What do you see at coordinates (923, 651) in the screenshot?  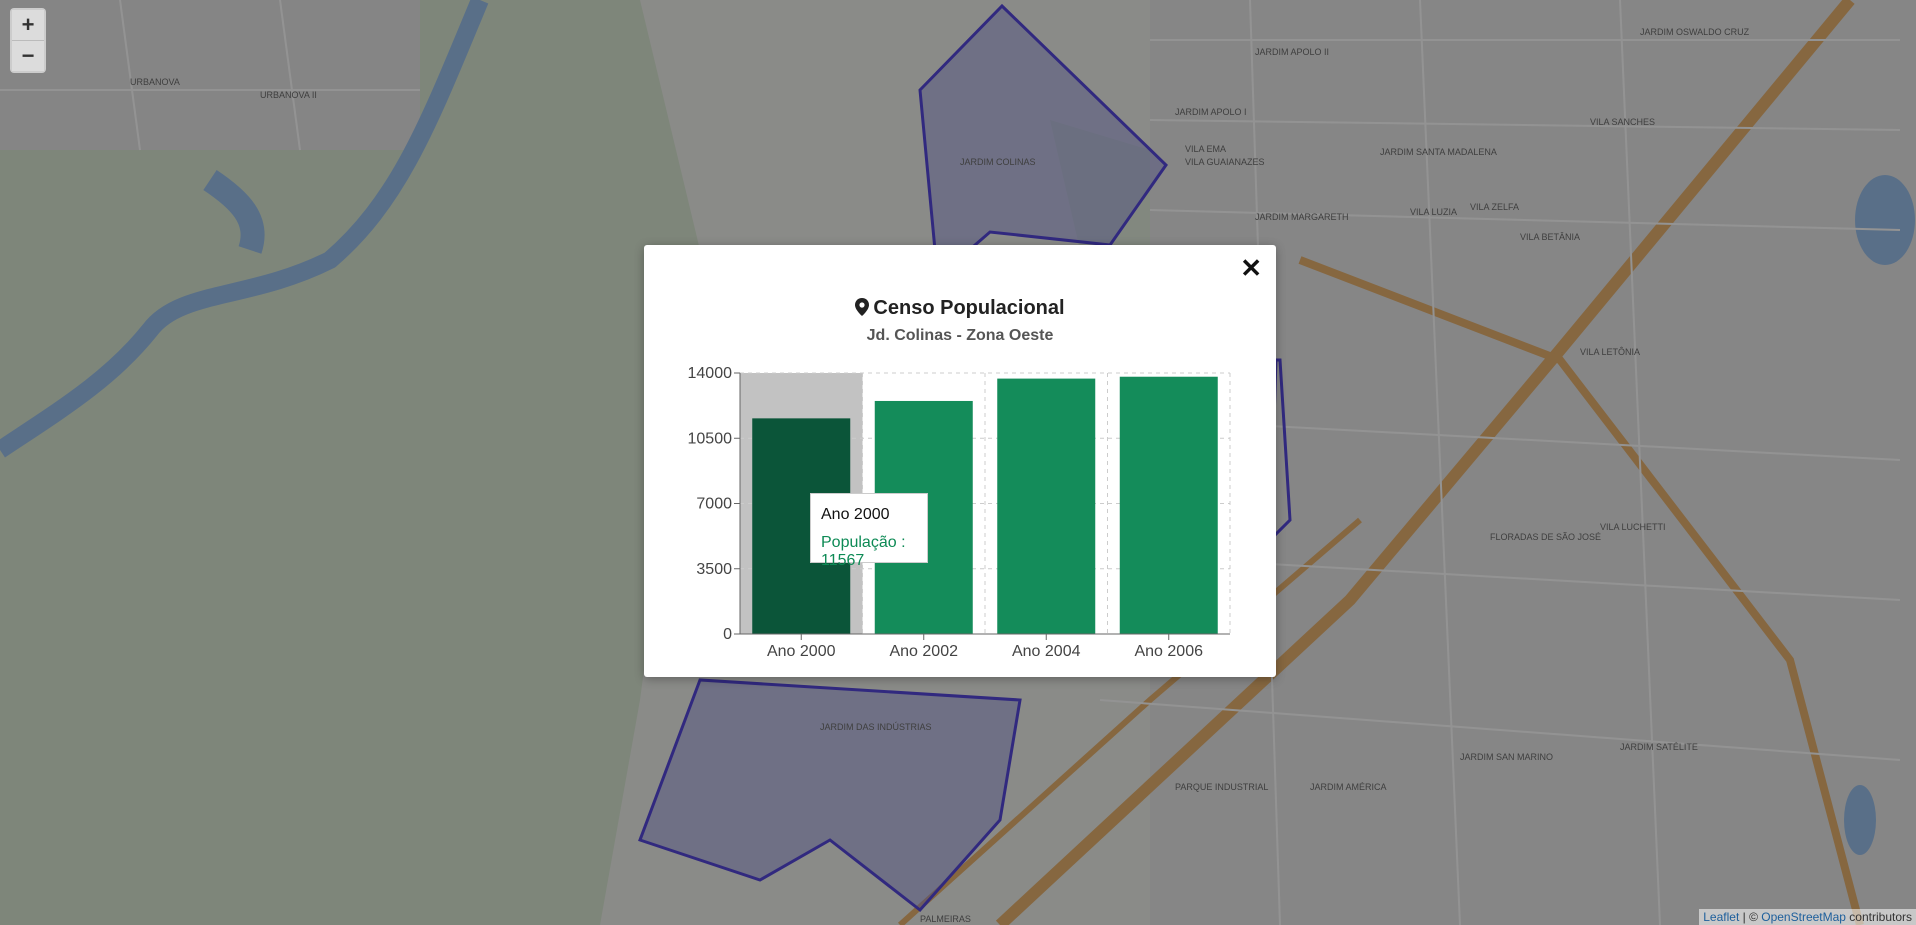 I see `x-tick-label: Ano 2002` at bounding box center [923, 651].